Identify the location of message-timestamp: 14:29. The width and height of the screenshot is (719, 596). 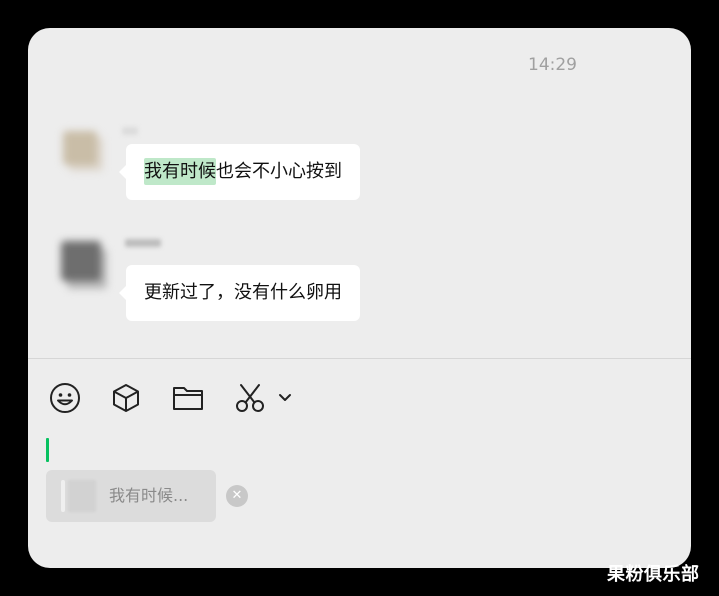
(552, 65).